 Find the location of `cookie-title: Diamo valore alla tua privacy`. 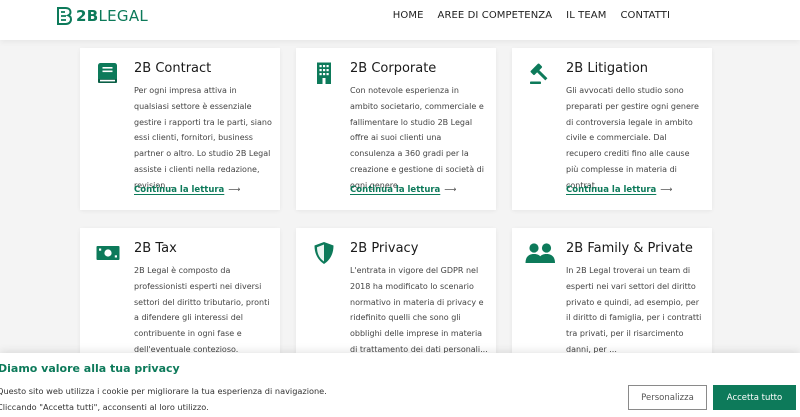

cookie-title: Diamo valore alla tua privacy is located at coordinates (90, 368).